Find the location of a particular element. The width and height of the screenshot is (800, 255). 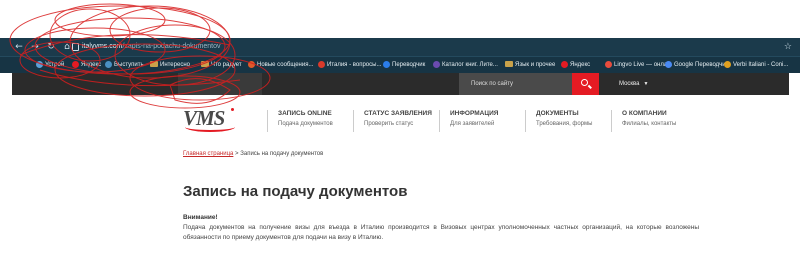

breadcrumb-home-link: Главная страница is located at coordinates (208, 154).